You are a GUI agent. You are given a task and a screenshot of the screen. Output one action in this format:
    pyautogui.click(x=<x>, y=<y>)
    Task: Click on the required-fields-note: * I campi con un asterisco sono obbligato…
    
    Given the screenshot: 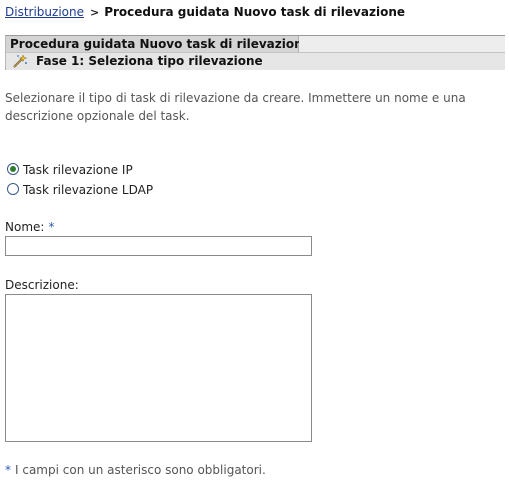 What is the action you would take?
    pyautogui.click(x=135, y=470)
    